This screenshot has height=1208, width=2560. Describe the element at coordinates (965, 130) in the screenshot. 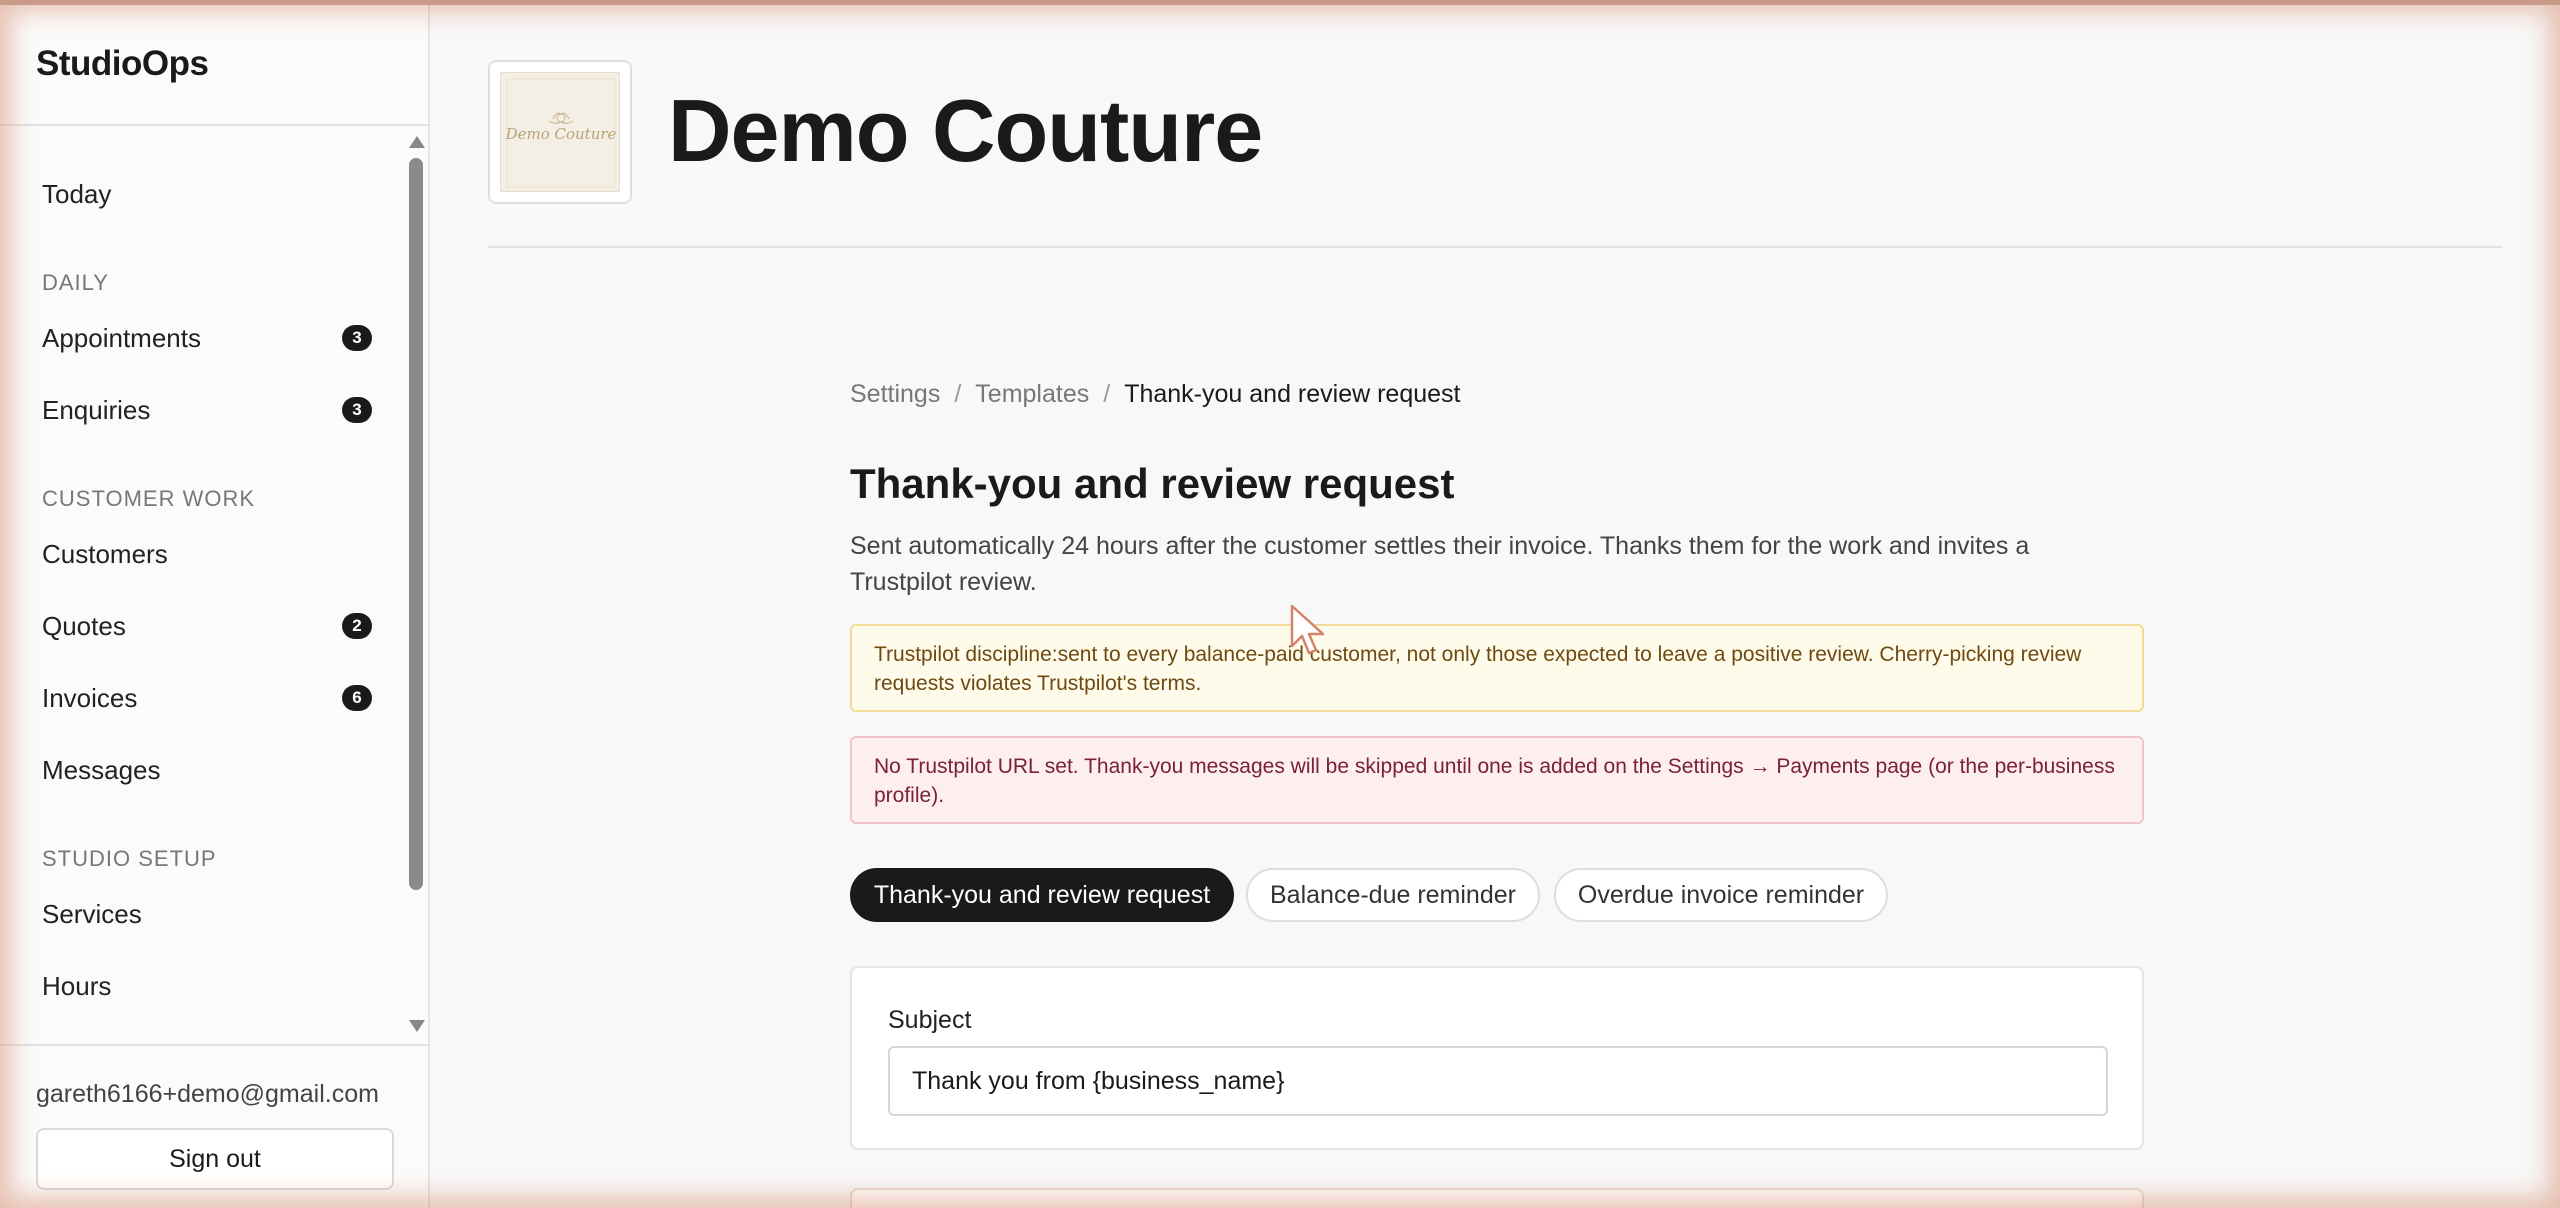

I see `business-name: Demo Couture` at that location.